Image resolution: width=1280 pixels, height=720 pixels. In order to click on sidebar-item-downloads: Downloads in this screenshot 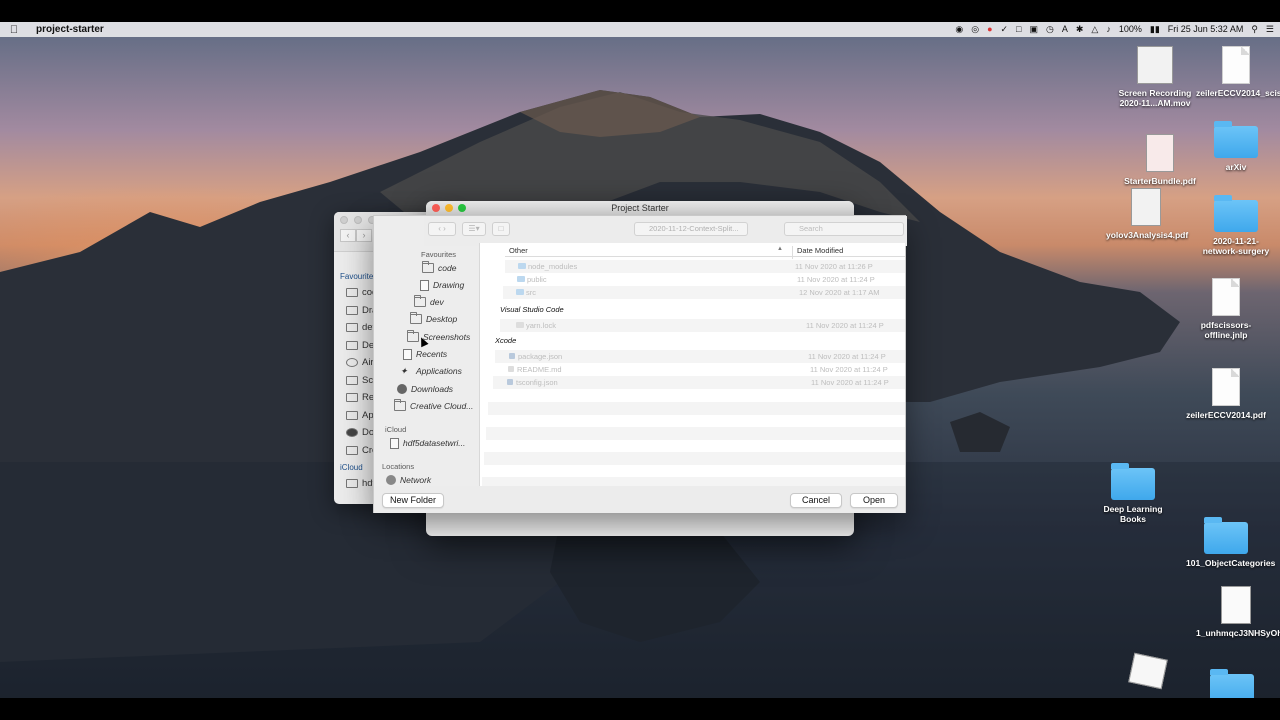, I will do `click(425, 389)`.